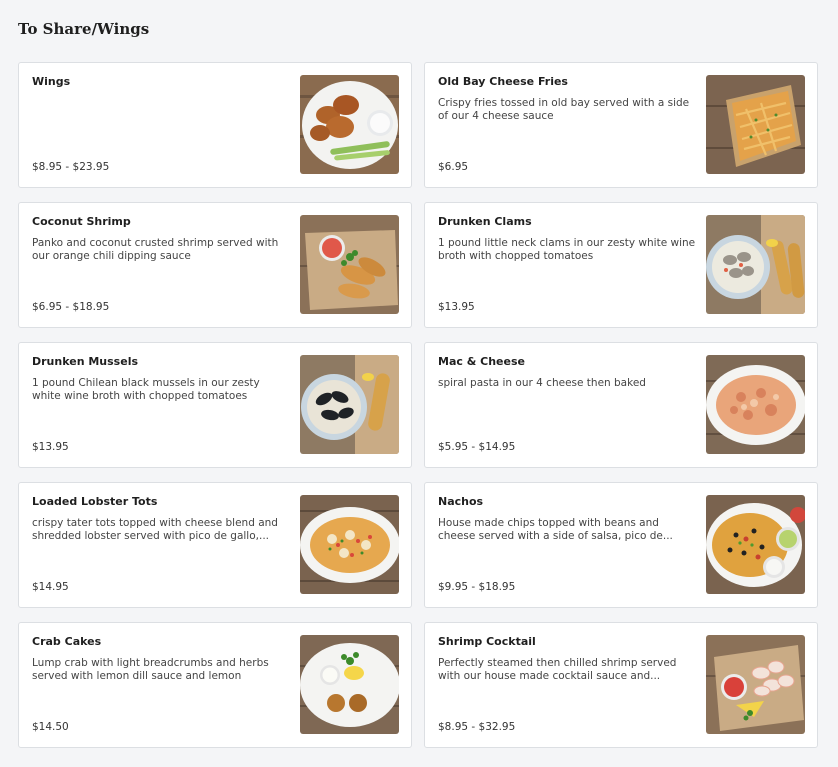 The height and width of the screenshot is (767, 838). What do you see at coordinates (453, 167) in the screenshot?
I see `item-price: $6.95` at bounding box center [453, 167].